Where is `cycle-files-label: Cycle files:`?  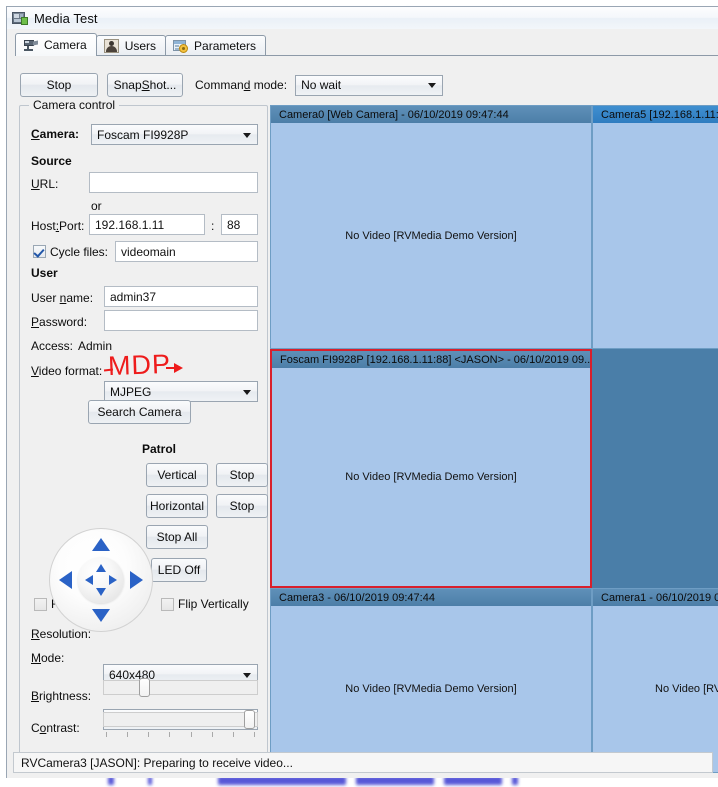
cycle-files-label: Cycle files: is located at coordinates (79, 252).